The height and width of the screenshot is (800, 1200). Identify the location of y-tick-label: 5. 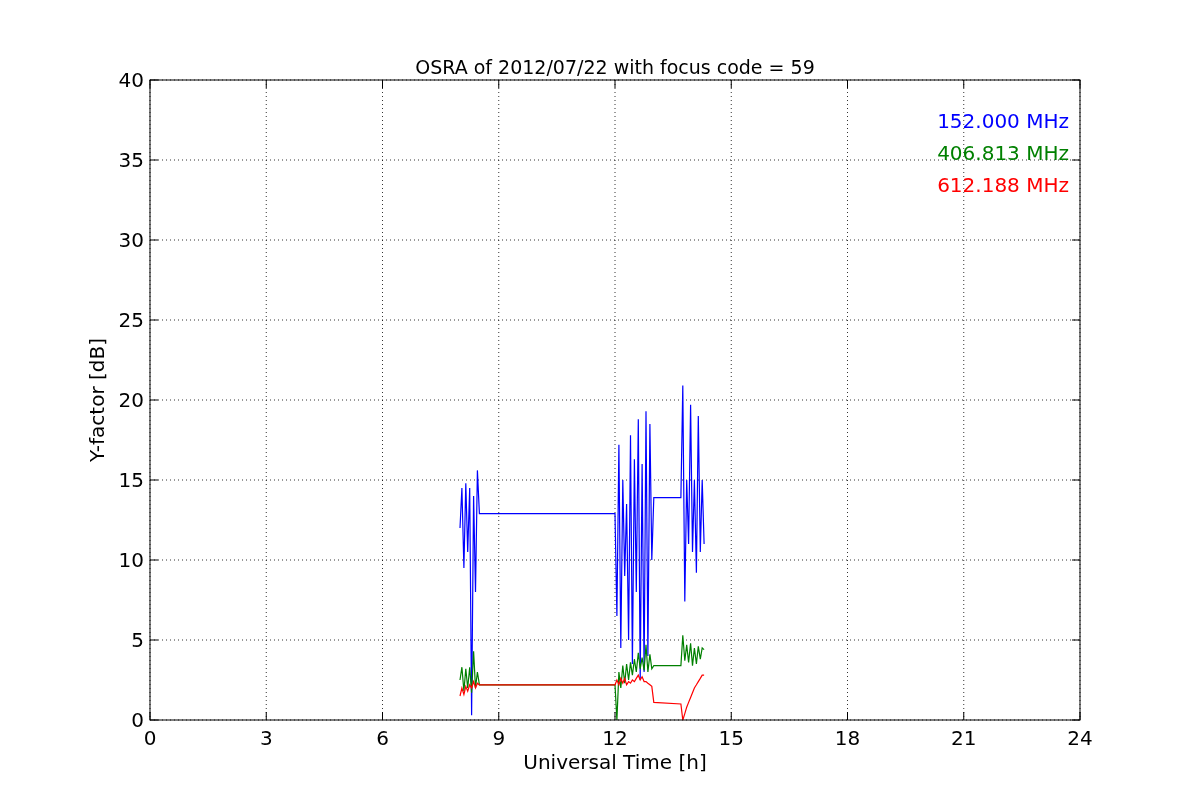
(137, 640).